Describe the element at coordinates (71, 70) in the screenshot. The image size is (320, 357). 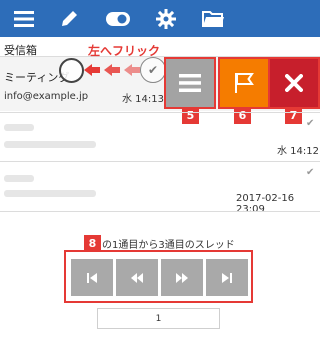
I see `touch-point-icon` at that location.